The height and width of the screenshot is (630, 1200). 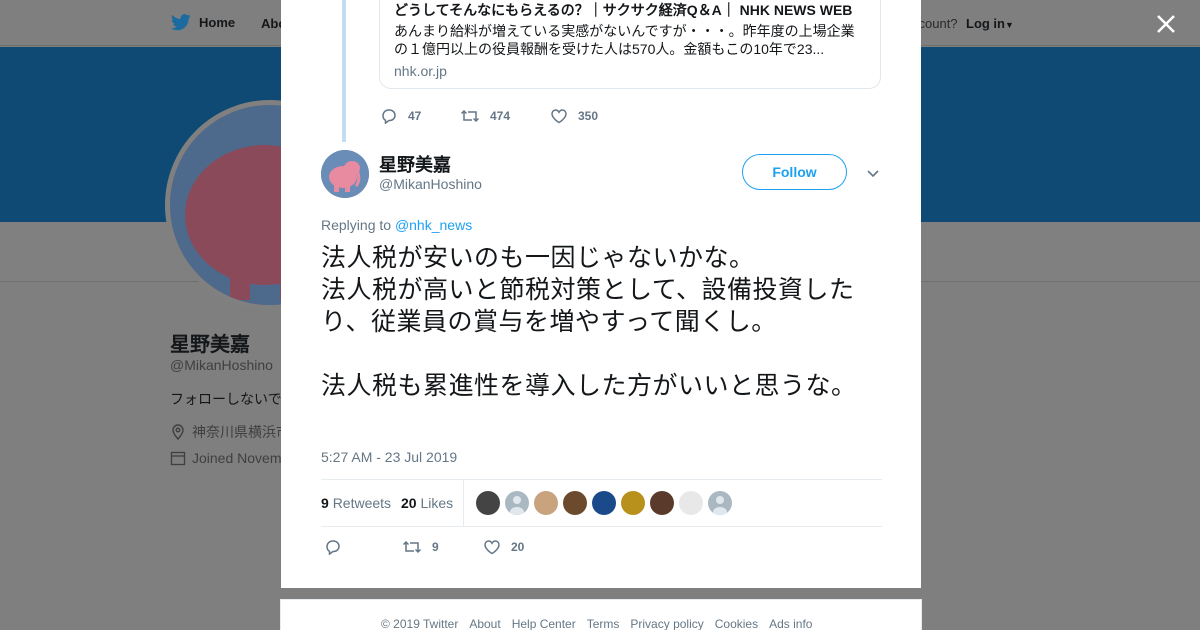 I want to click on footer-link: Help Center, so click(x=544, y=623).